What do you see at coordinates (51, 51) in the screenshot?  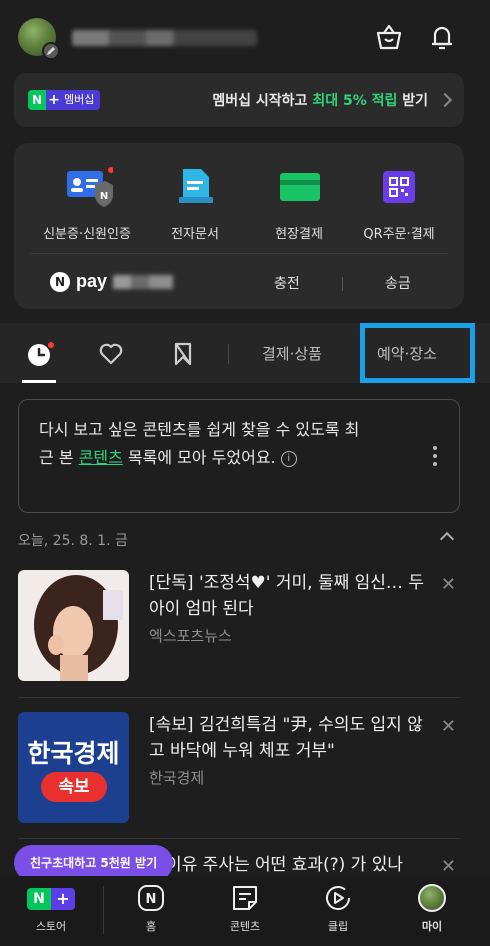 I see `edit-icon` at bounding box center [51, 51].